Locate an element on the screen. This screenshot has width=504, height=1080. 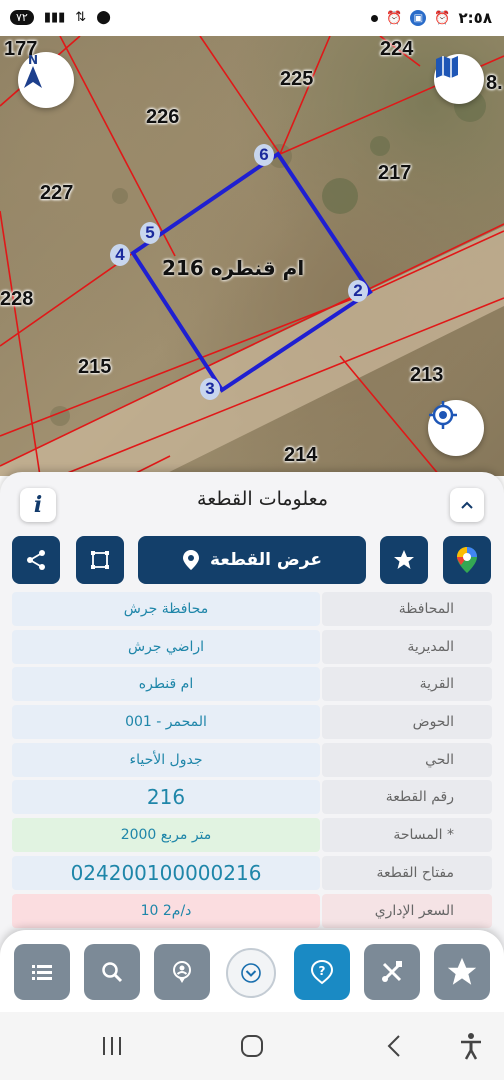
parcel-label: 226 is located at coordinates (163, 117).